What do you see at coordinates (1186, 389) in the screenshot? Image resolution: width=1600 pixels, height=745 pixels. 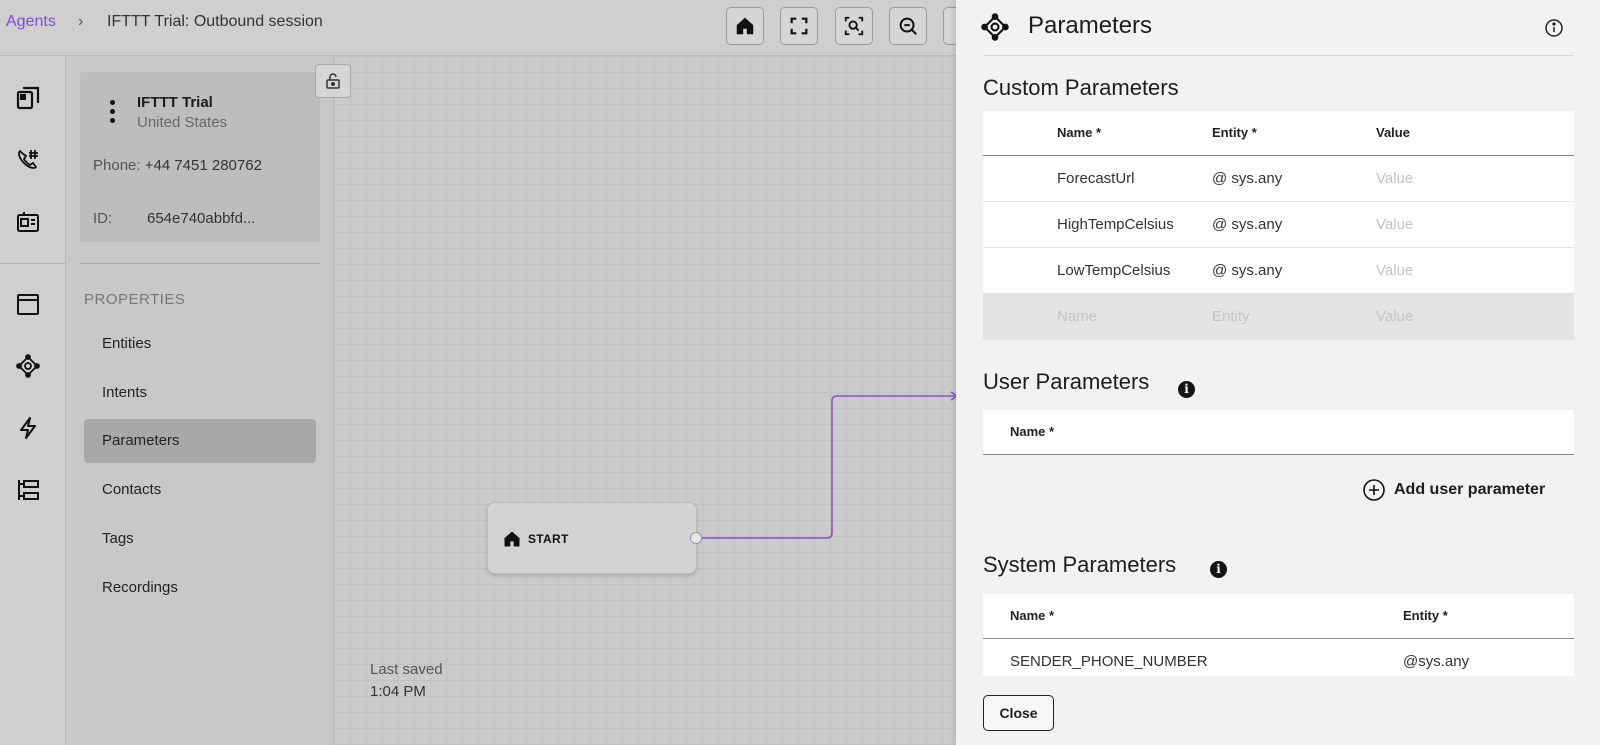 I see `user-parameters-info-icon: i` at bounding box center [1186, 389].